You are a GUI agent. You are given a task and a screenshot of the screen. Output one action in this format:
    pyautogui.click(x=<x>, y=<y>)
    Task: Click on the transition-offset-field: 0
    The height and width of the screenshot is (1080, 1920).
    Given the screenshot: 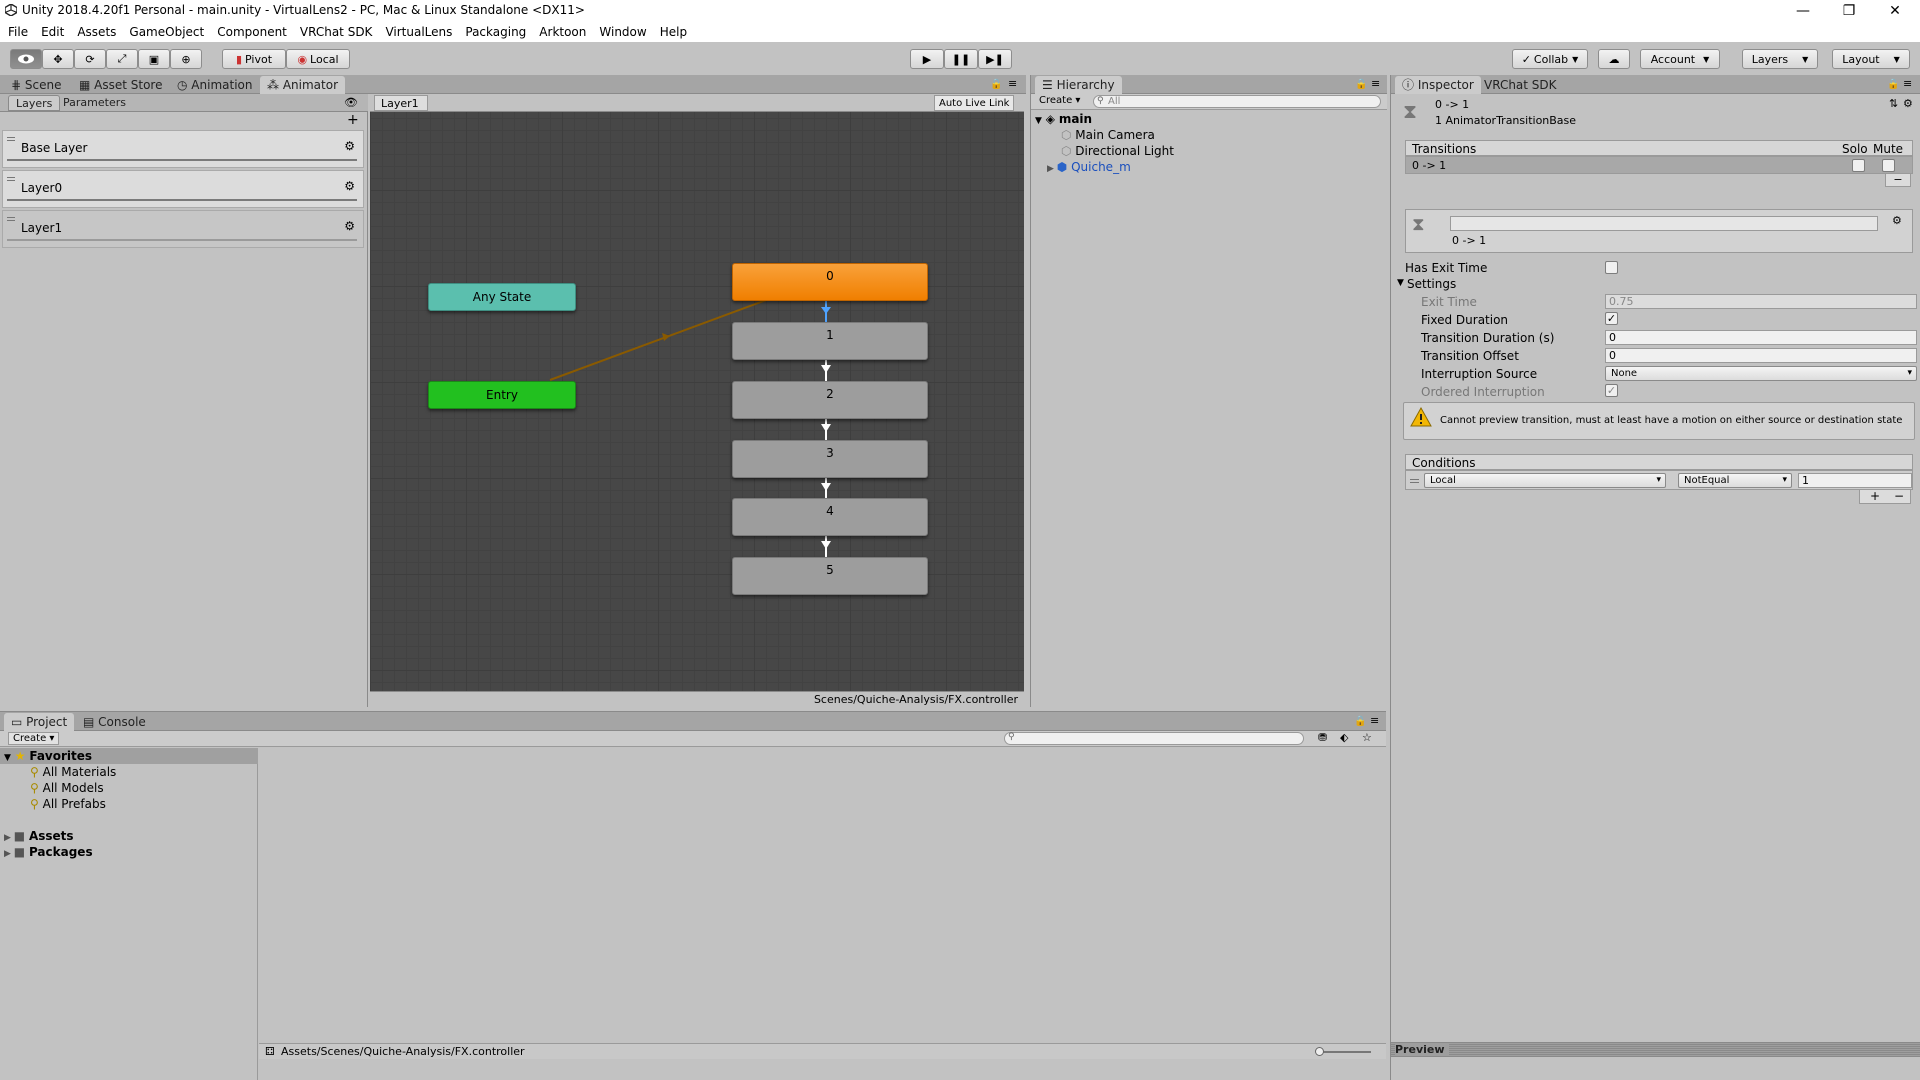 What is the action you would take?
    pyautogui.click(x=1761, y=355)
    